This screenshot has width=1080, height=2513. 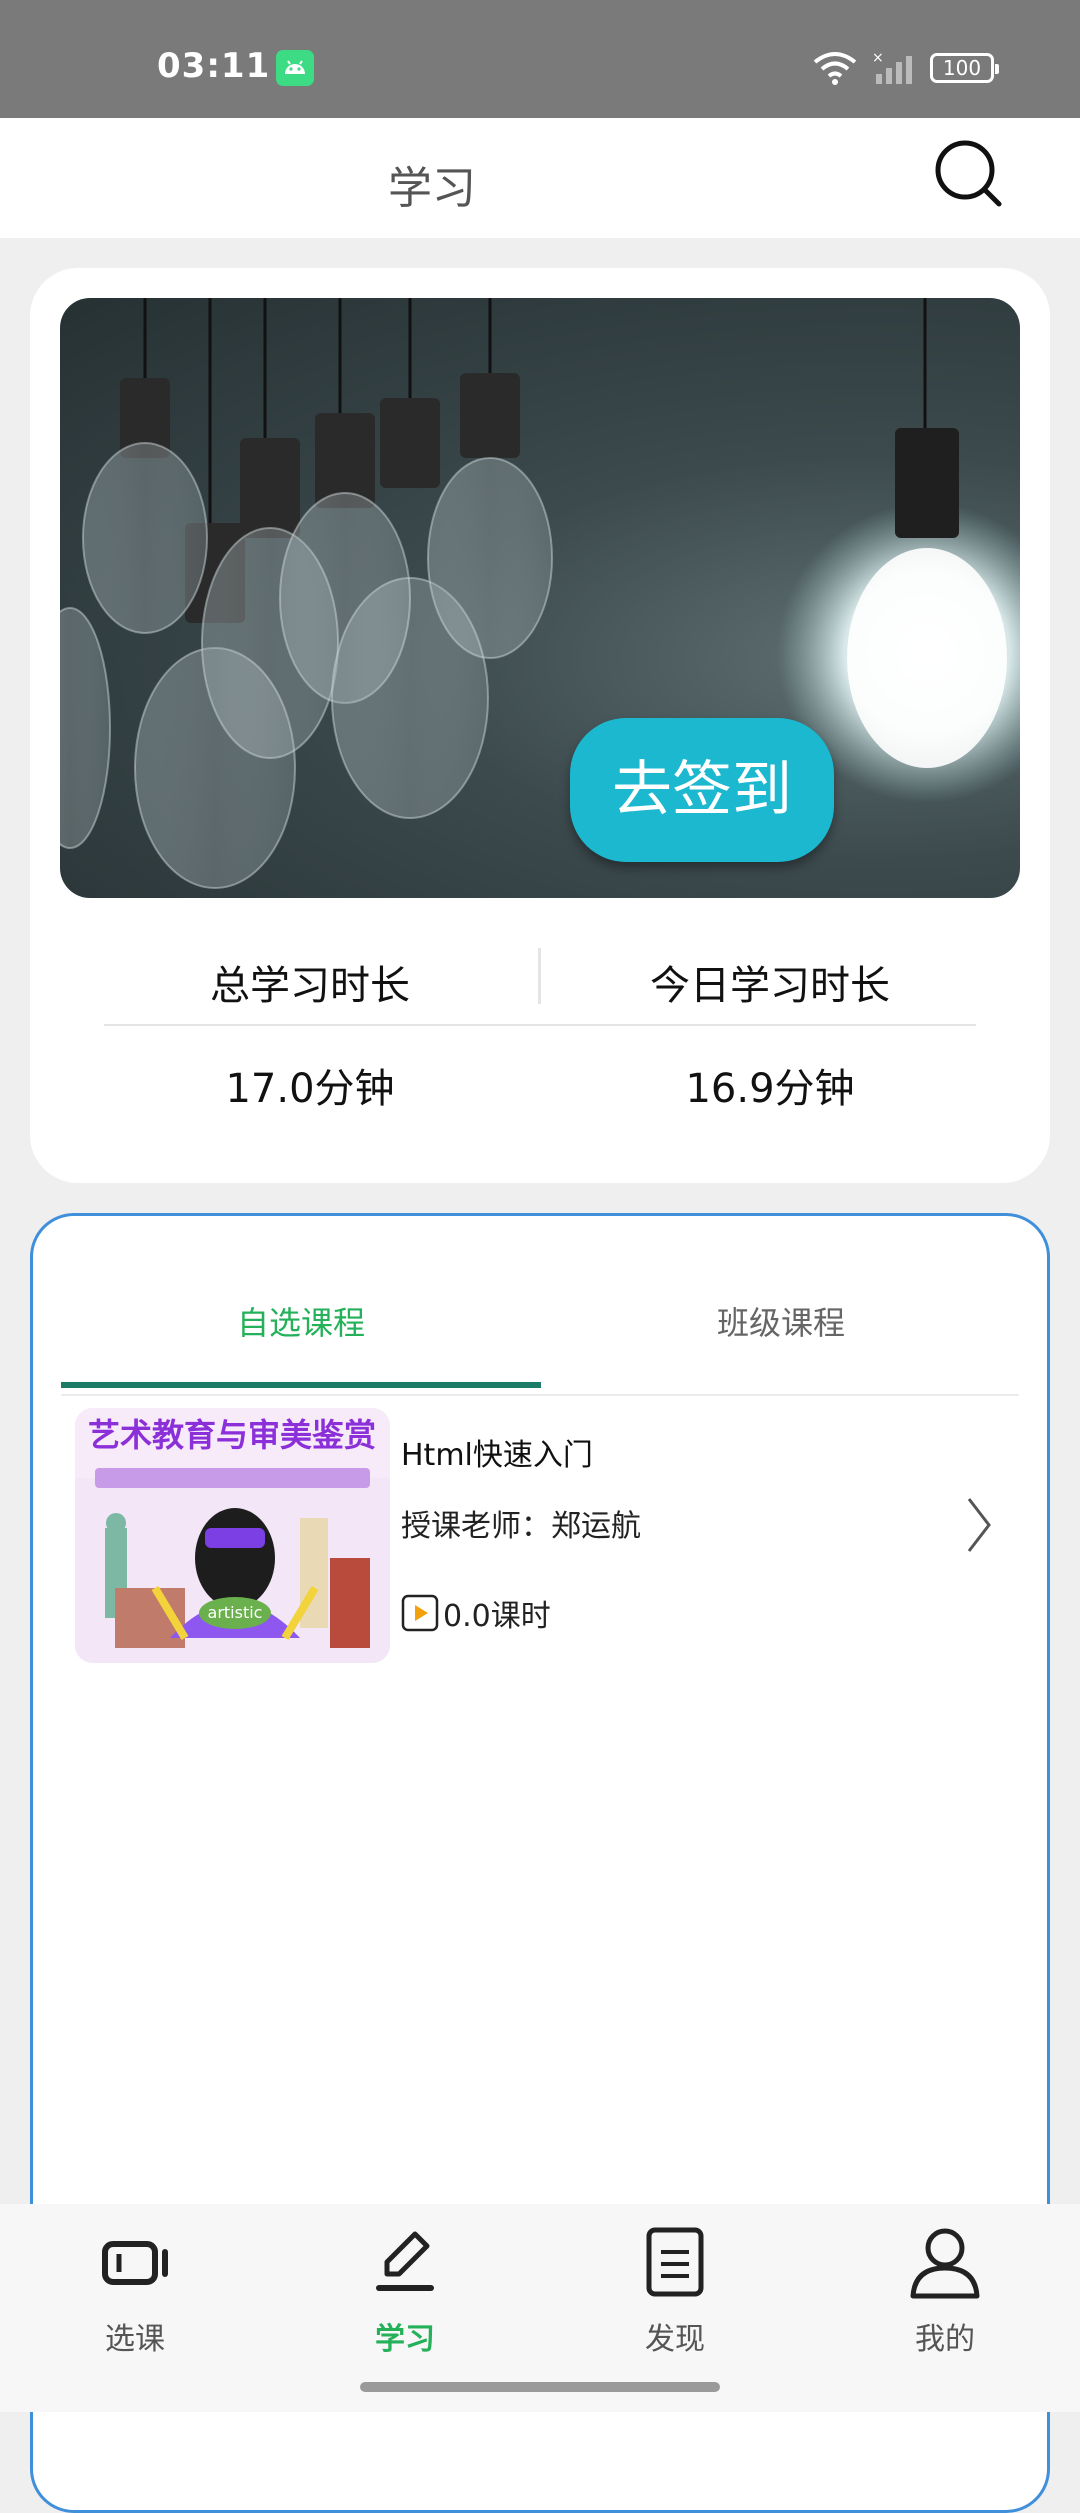 I want to click on tab-active-indicator, so click(x=301, y=1385).